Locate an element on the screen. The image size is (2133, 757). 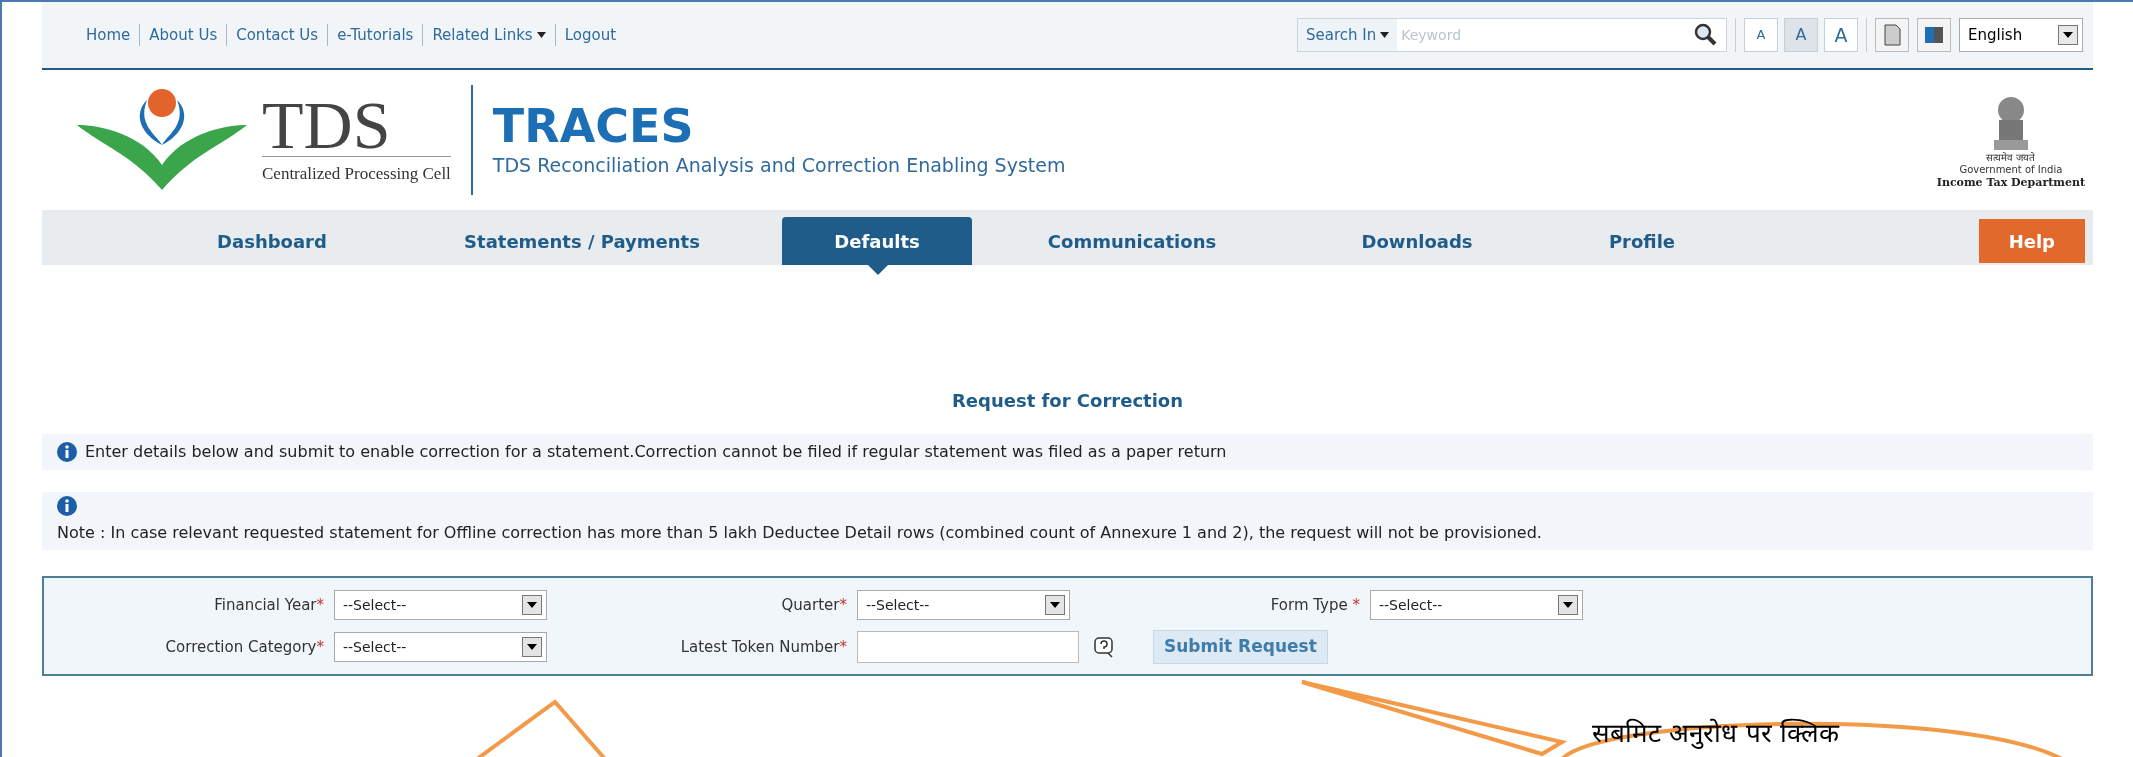
nav-link: Home is located at coordinates (108, 35).